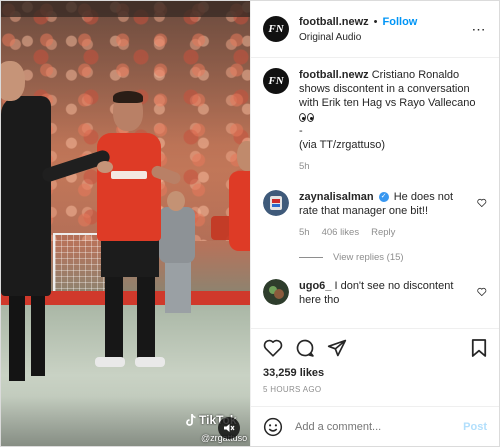 The height and width of the screenshot is (447, 500). Describe the element at coordinates (301, 131) in the screenshot. I see `caption-dash: -` at that location.